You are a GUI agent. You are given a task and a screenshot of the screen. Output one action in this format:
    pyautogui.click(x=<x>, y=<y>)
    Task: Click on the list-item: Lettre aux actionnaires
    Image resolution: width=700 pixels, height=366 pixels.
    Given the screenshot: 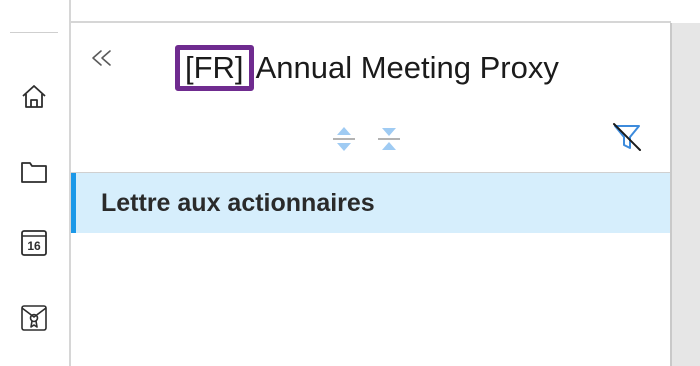 What is the action you would take?
    pyautogui.click(x=370, y=203)
    